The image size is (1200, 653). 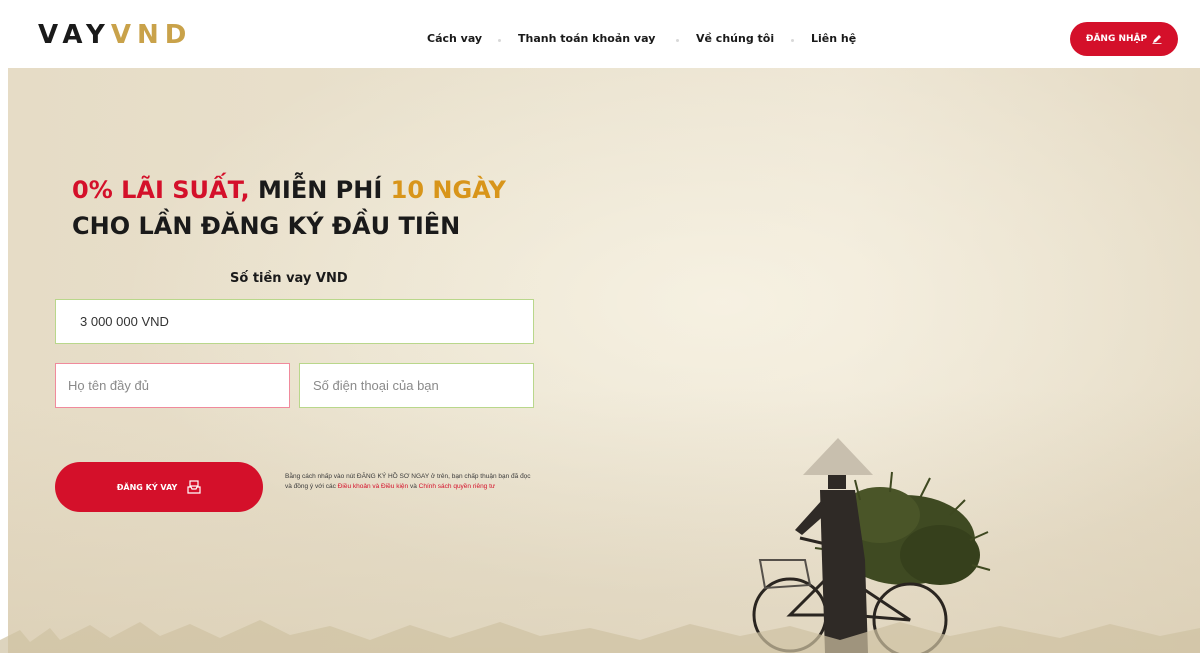 What do you see at coordinates (586, 38) in the screenshot?
I see `nav-item-repayment: Thanh toán khoản vay` at bounding box center [586, 38].